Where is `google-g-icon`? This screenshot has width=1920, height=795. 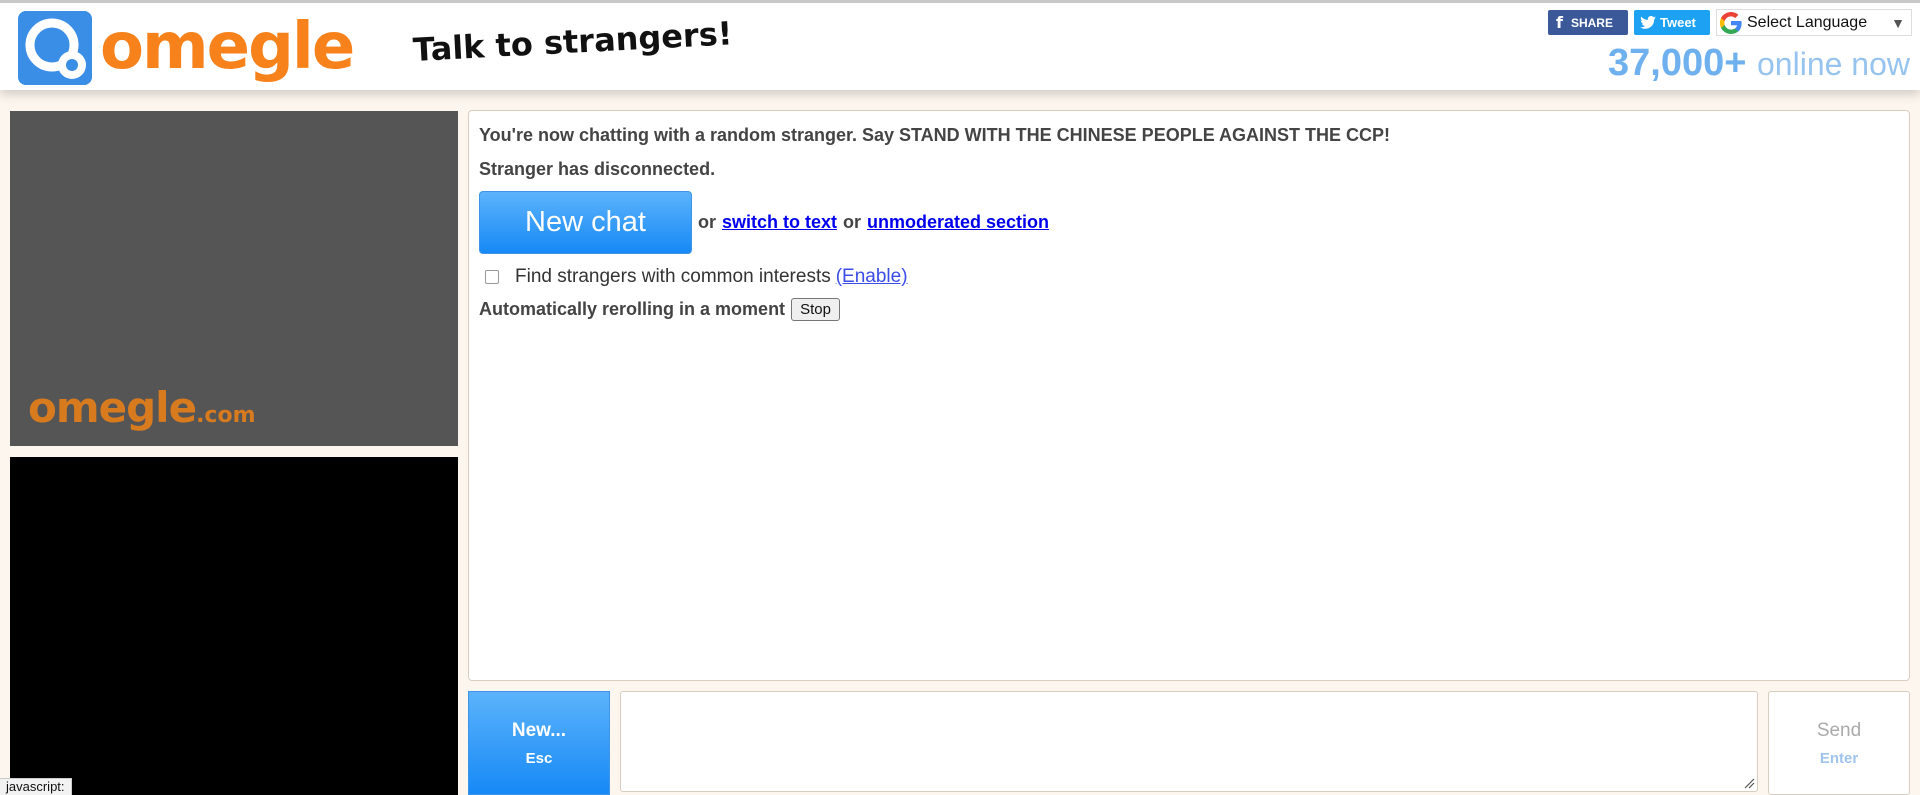 google-g-icon is located at coordinates (1730, 22).